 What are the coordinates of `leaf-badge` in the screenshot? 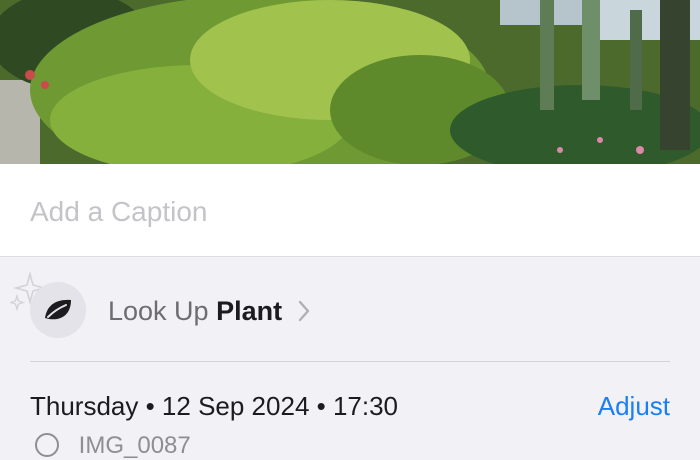 It's located at (58, 310).